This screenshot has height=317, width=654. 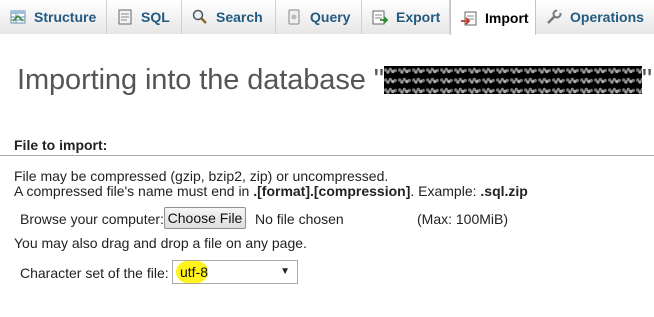 I want to click on tab-query: Query, so click(x=319, y=17).